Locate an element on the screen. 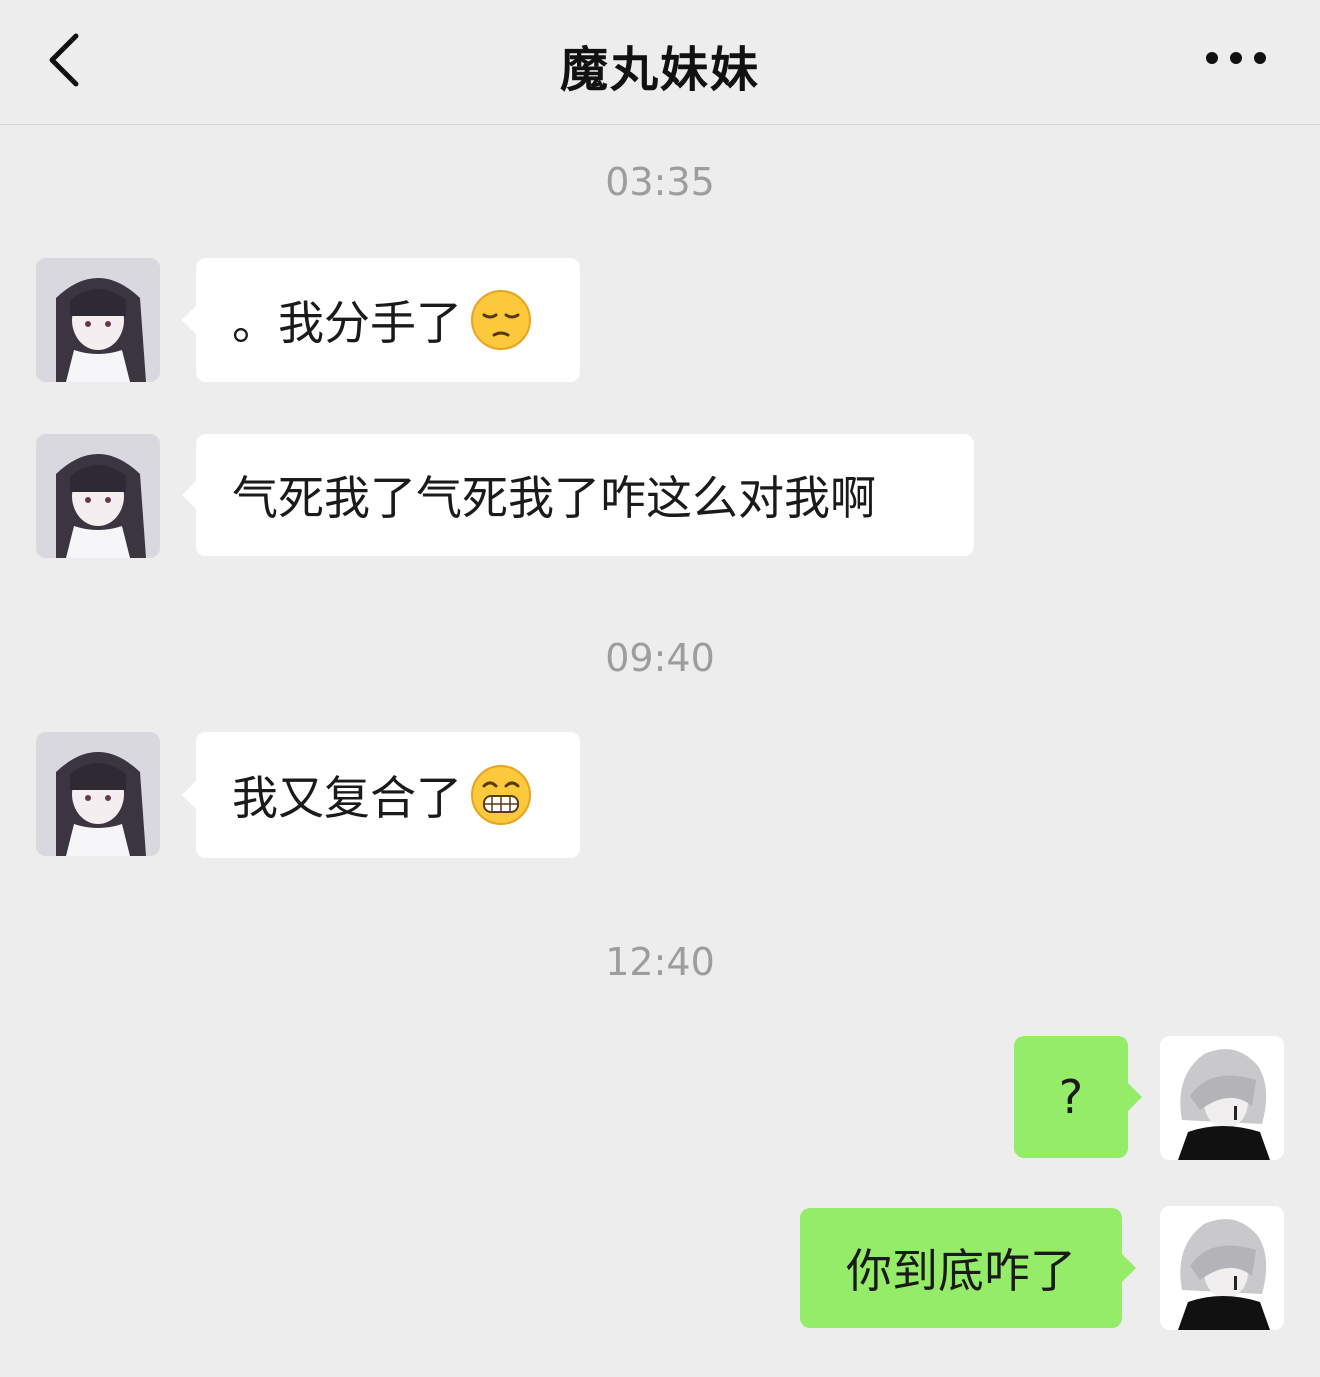  timestamp: 09:40 is located at coordinates (660, 658).